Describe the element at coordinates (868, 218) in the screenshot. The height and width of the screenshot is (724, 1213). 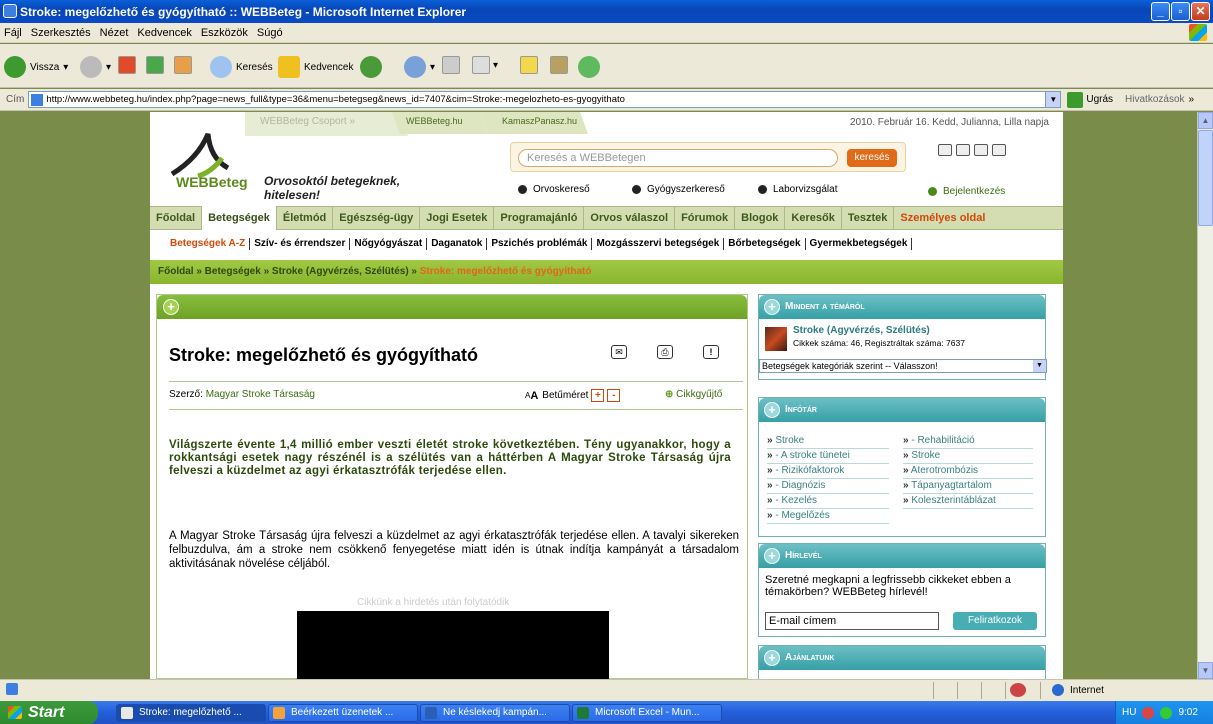
I see `nav-tests: Tesztek` at that location.